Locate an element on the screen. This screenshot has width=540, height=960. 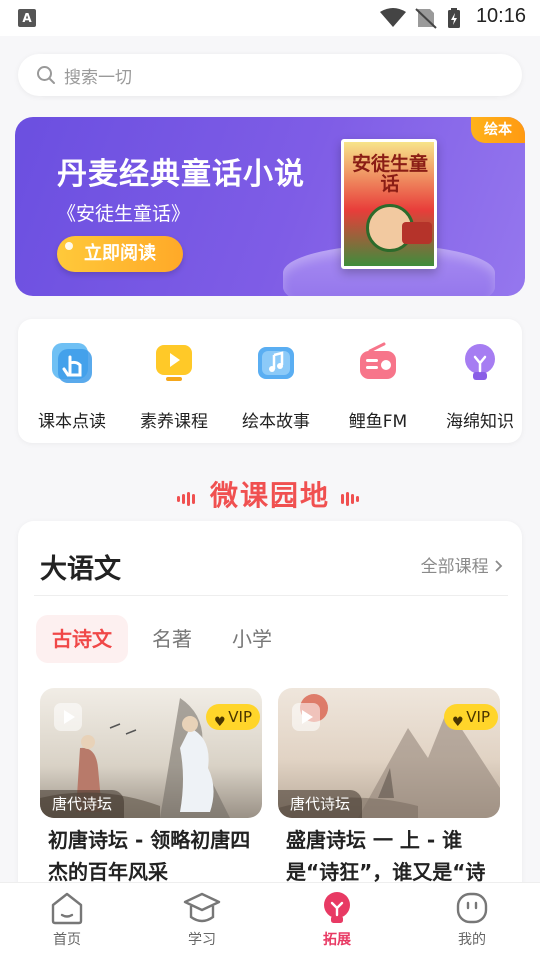
quick-entry-picture-books: 绘本故事 is located at coordinates (276, 385).